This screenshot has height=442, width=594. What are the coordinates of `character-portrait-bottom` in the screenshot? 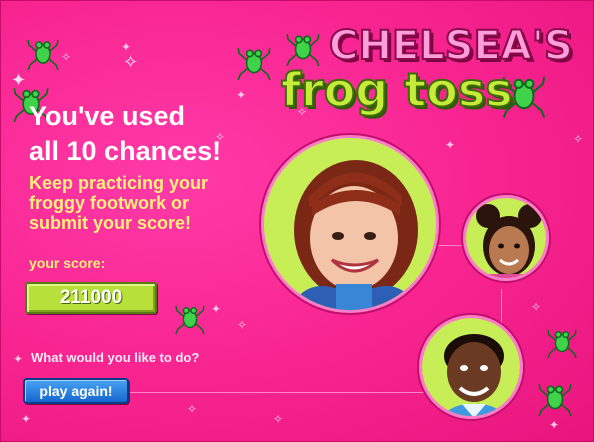 It's located at (471, 367).